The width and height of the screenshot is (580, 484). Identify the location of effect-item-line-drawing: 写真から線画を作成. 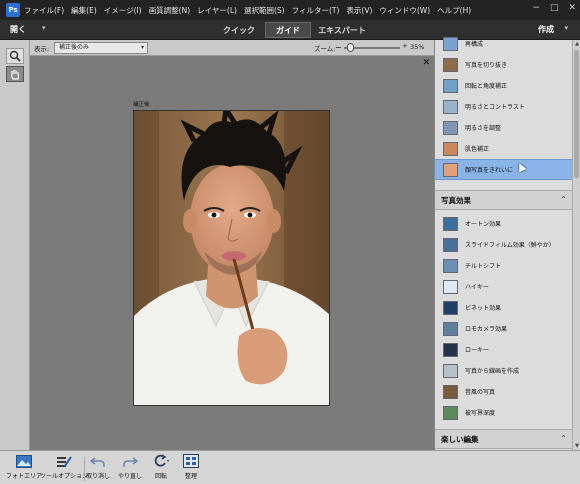
(504, 370).